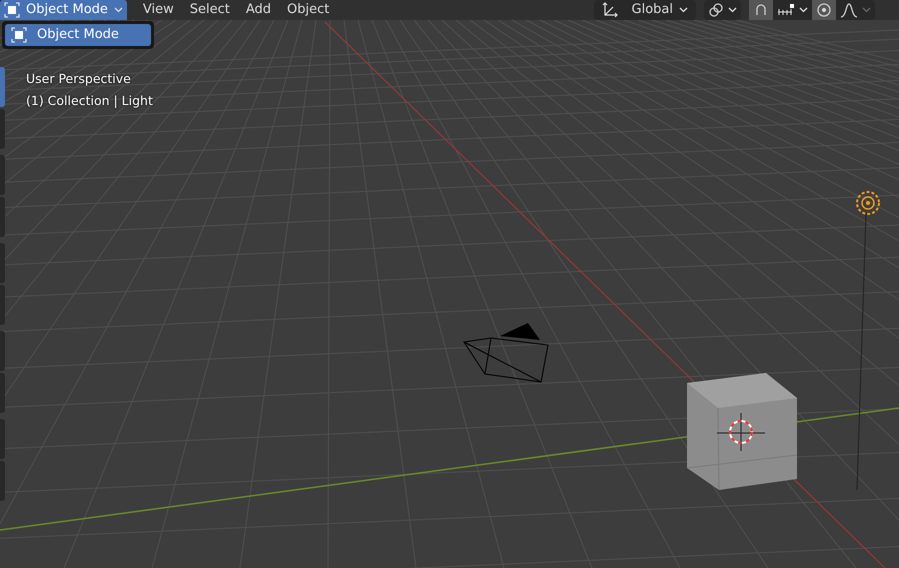 This screenshot has width=899, height=568. What do you see at coordinates (89, 101) in the screenshot?
I see `viewport-info-text: (1) Collection | Light` at bounding box center [89, 101].